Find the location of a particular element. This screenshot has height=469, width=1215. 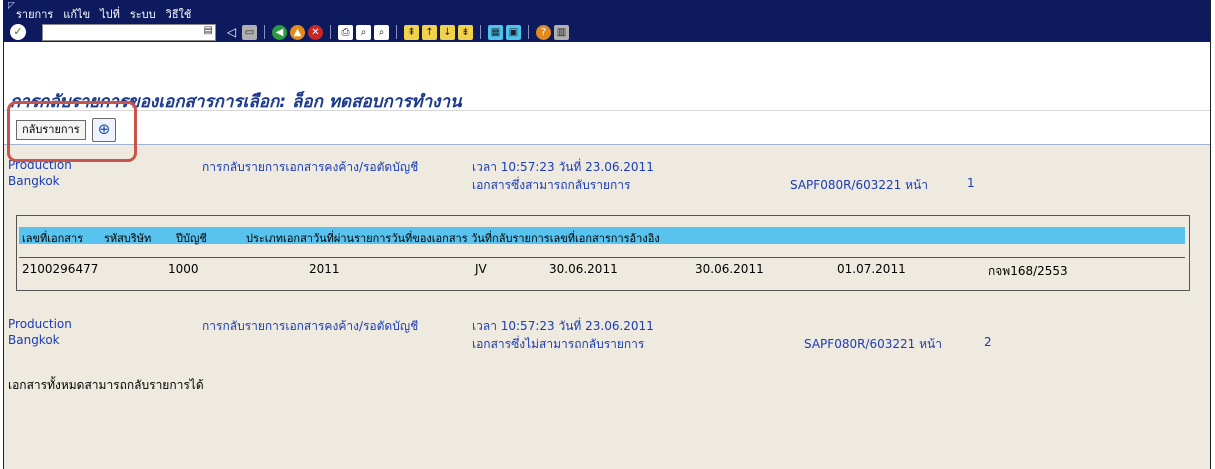

section2-program-page: SAPF080R/603221 หน้า is located at coordinates (873, 344).